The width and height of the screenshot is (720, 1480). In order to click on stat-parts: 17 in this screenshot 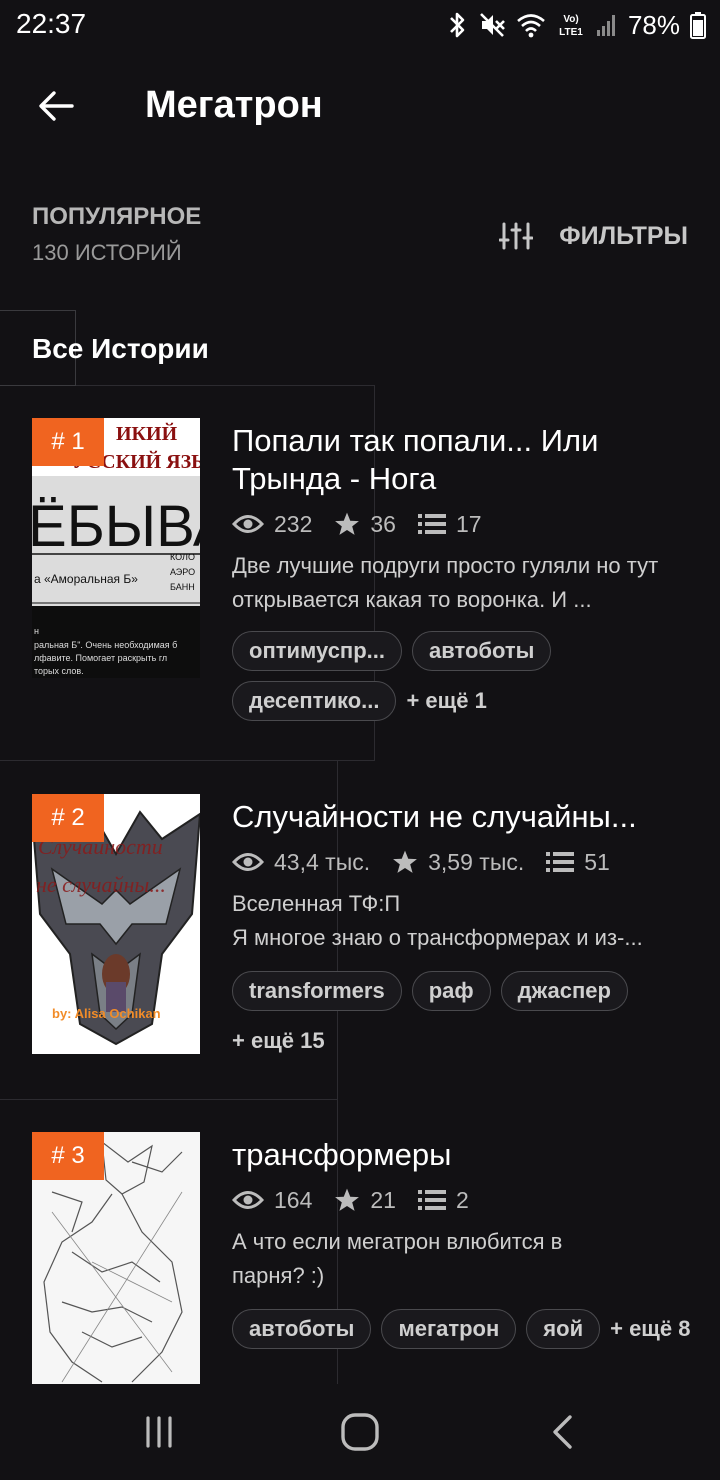, I will do `click(449, 524)`.